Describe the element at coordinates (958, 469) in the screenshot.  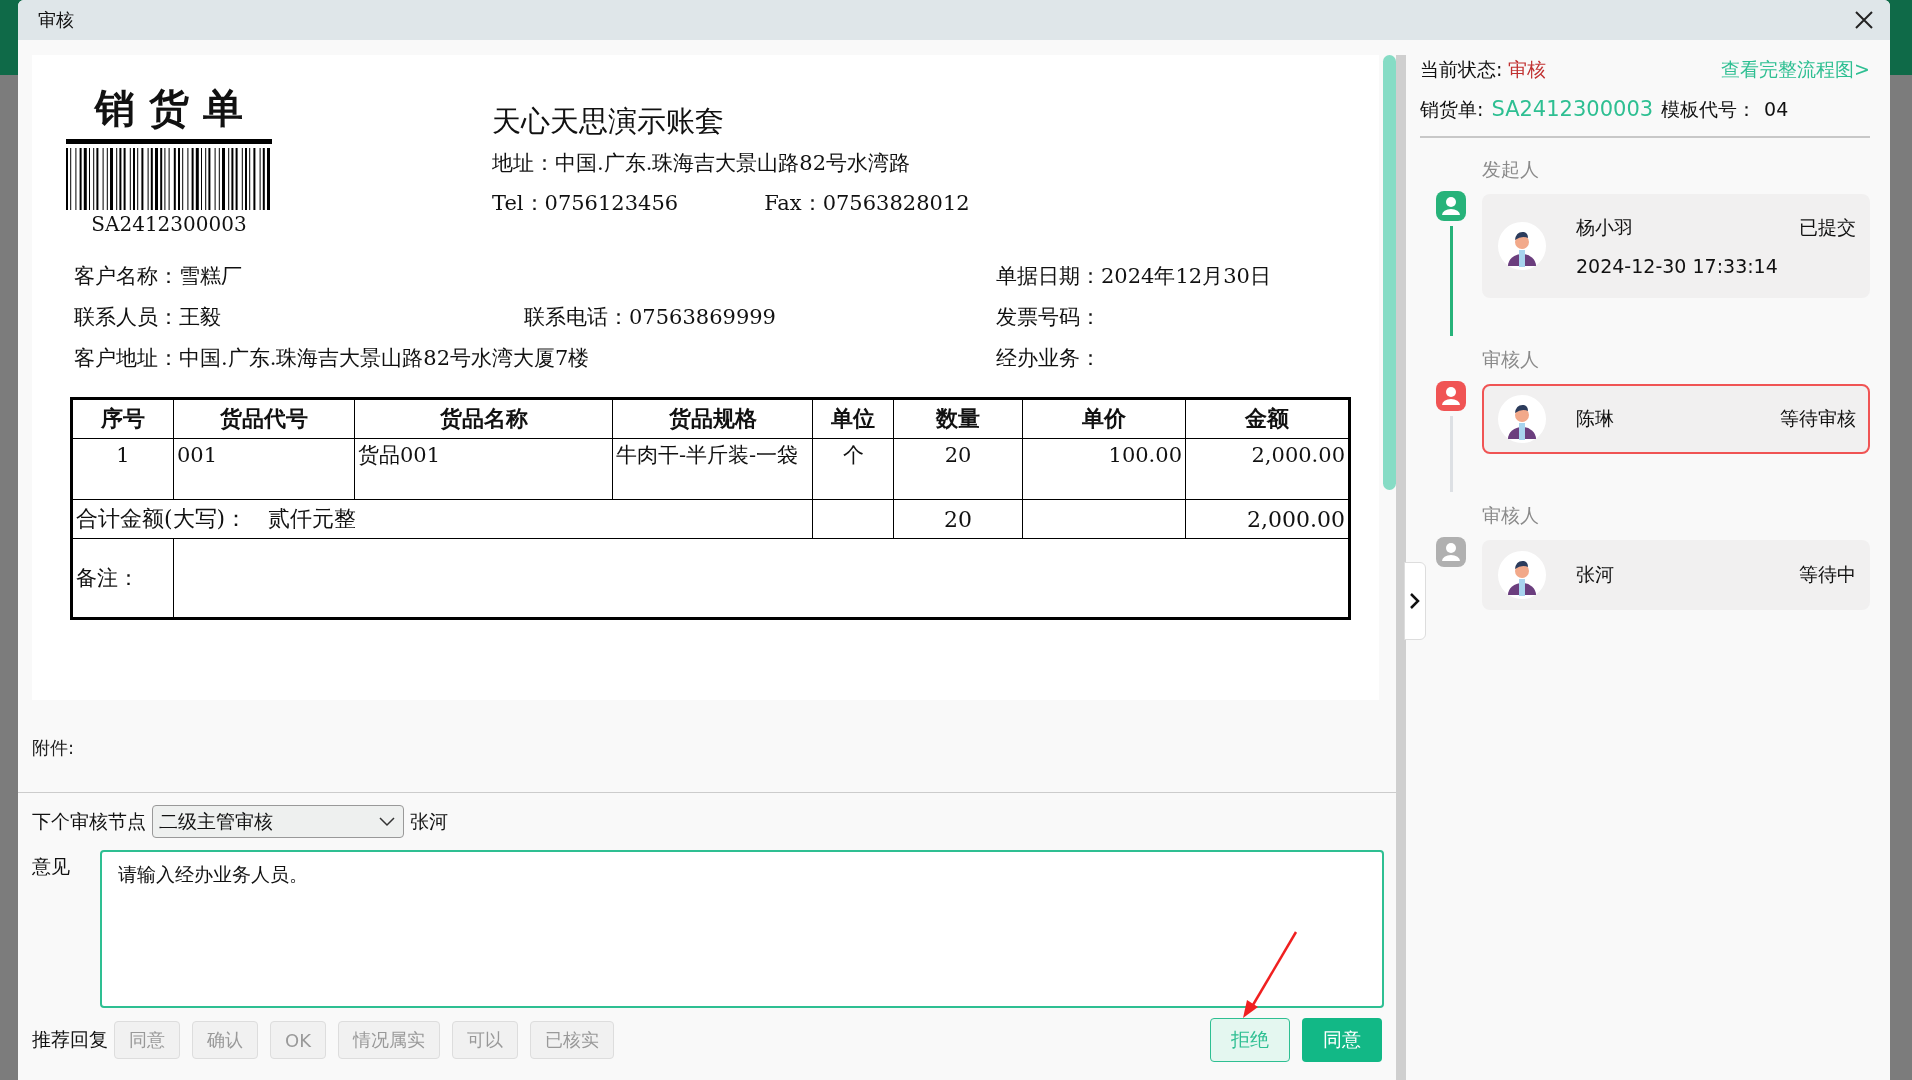
I see `table-cell: 20` at that location.